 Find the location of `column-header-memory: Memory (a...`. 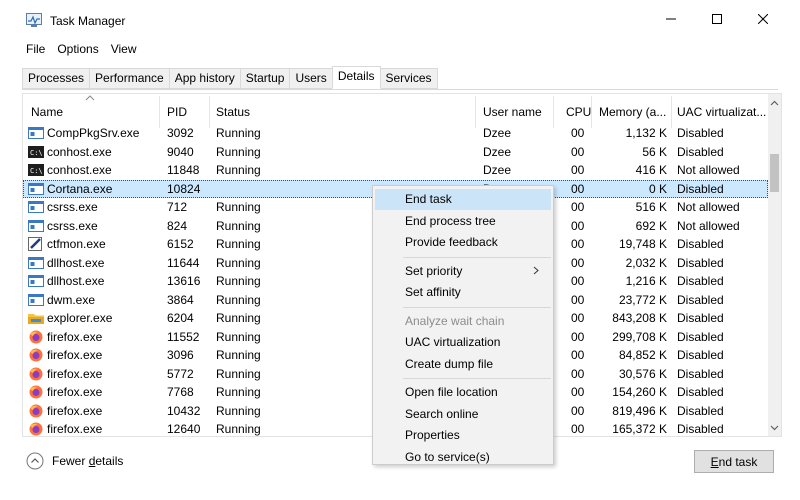

column-header-memory: Memory (a... is located at coordinates (632, 112).